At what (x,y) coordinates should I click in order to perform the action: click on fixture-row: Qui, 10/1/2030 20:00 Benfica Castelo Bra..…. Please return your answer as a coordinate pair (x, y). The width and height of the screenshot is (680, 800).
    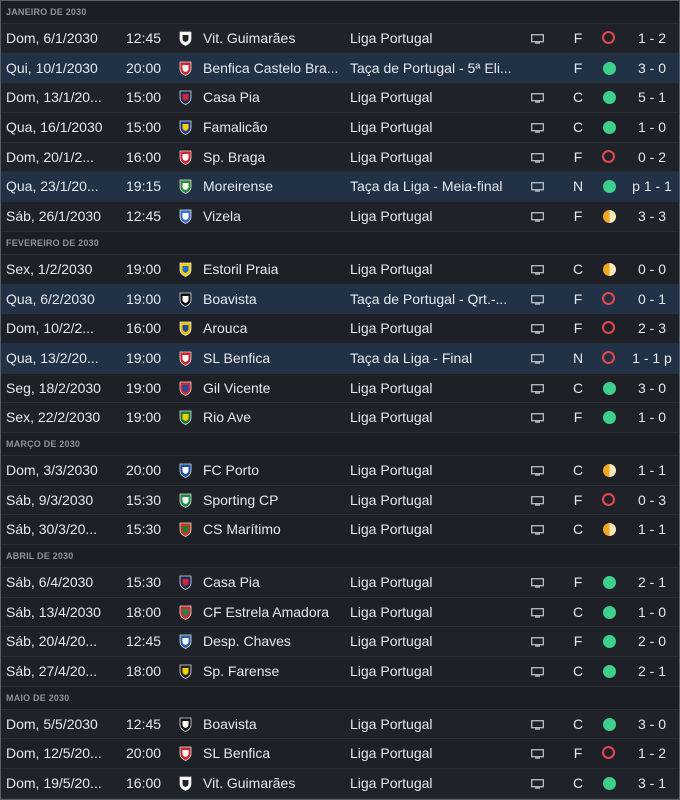
    Looking at the image, I should click on (340, 68).